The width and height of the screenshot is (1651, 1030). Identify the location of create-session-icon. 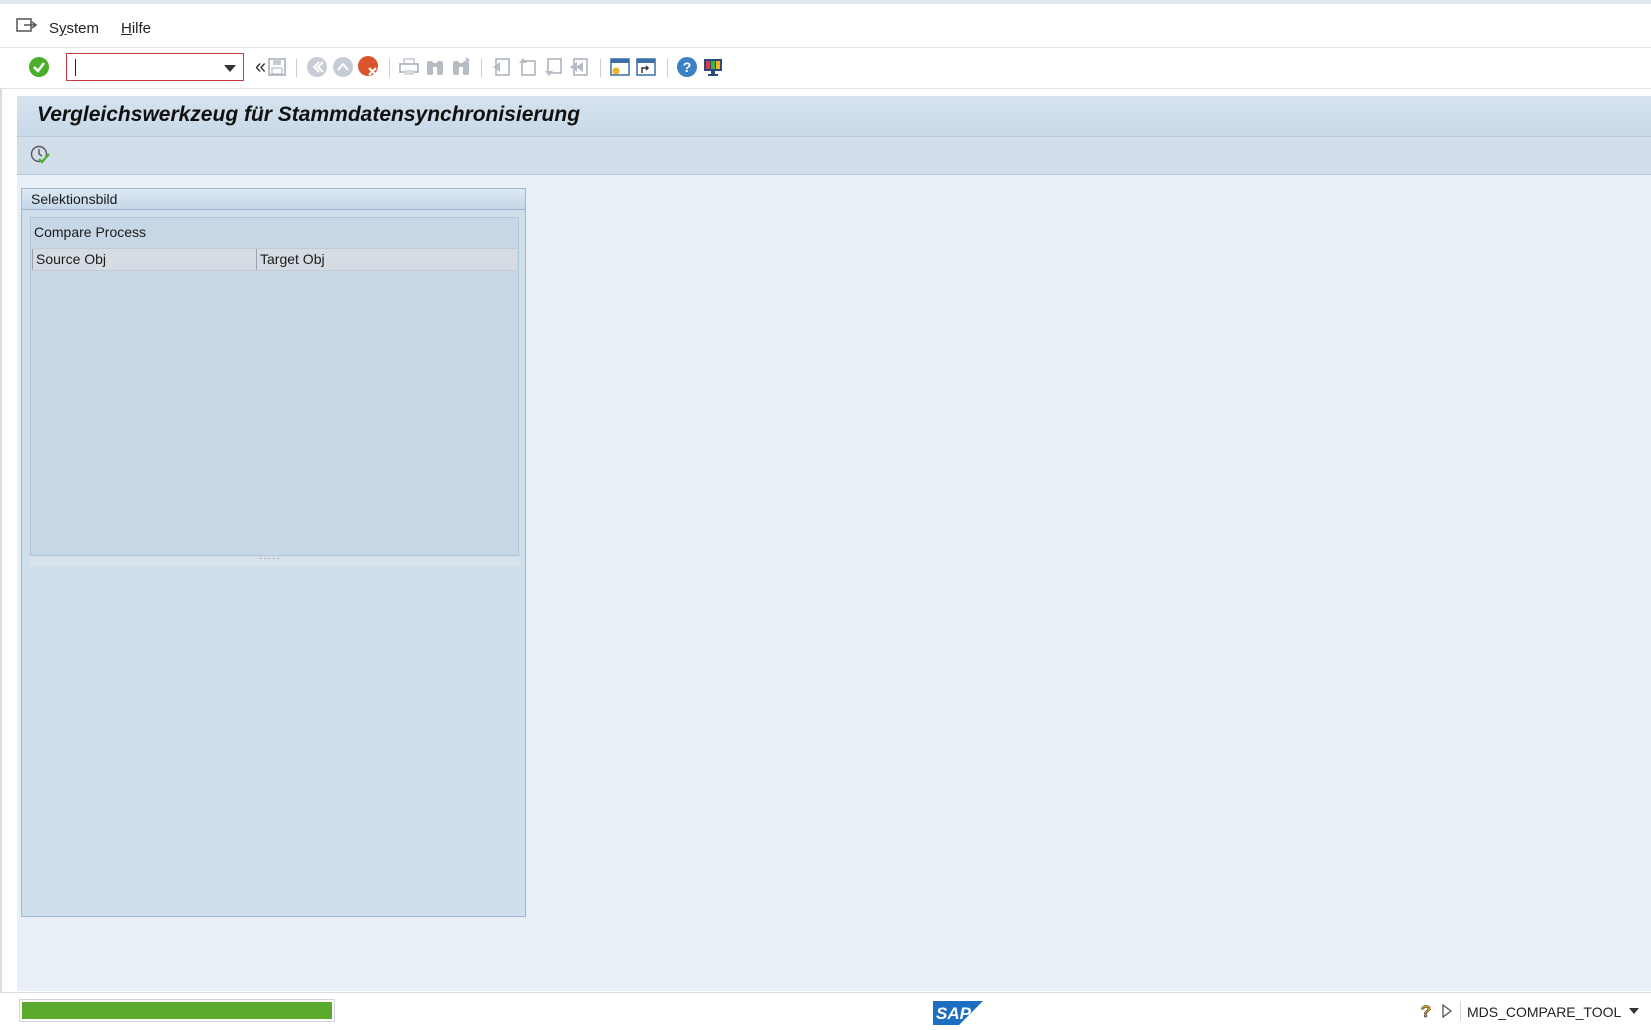
(620, 67).